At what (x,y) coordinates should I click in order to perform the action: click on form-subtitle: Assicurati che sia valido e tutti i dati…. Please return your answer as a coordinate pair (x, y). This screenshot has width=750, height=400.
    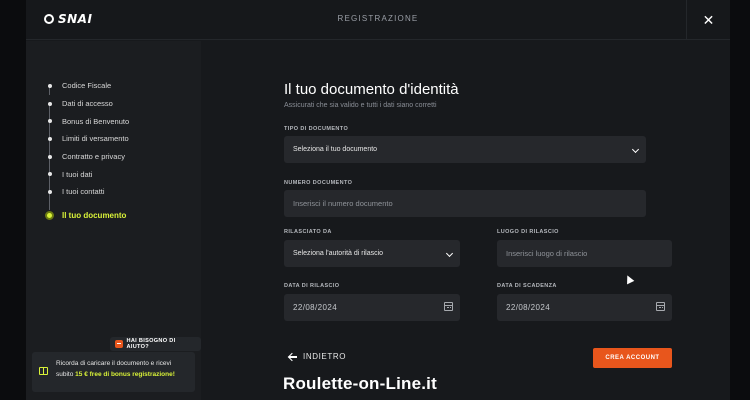
    Looking at the image, I should click on (360, 105).